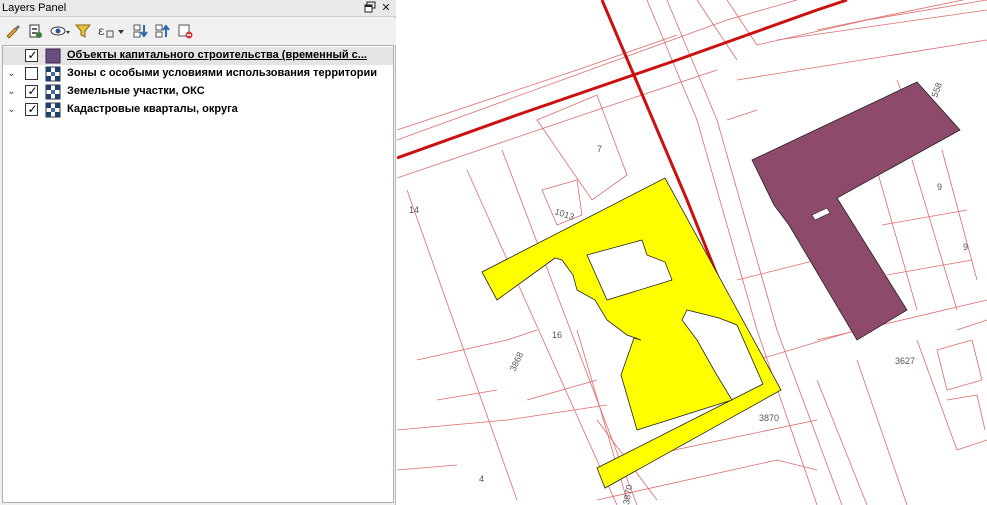  I want to click on map-label: 3627, so click(905, 361).